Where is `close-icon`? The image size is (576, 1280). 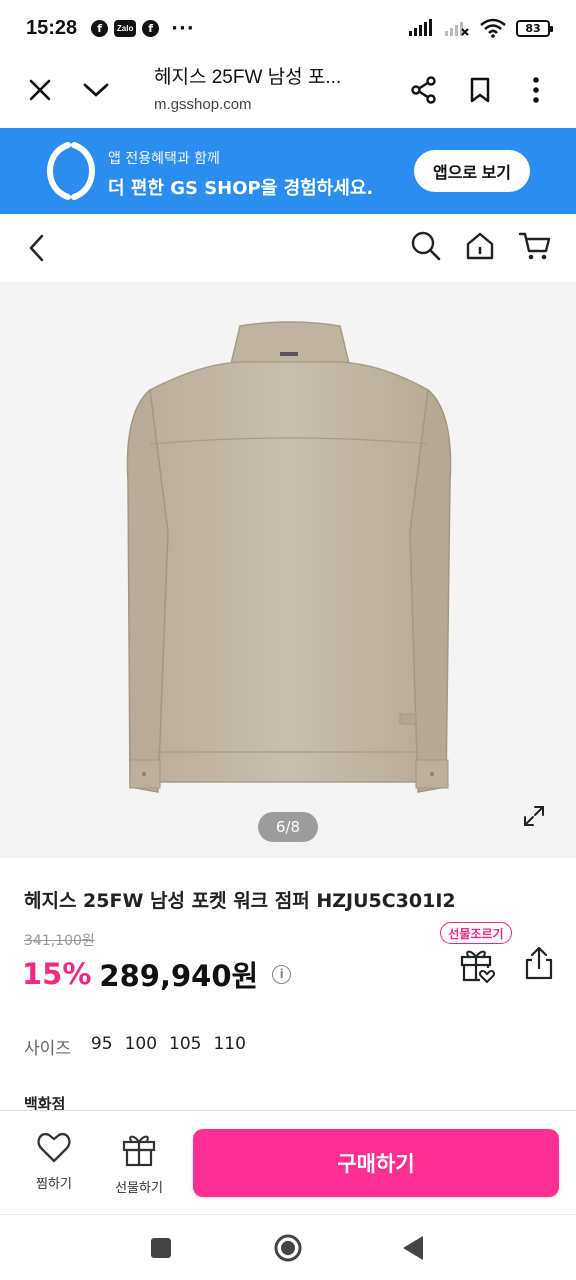 close-icon is located at coordinates (40, 90).